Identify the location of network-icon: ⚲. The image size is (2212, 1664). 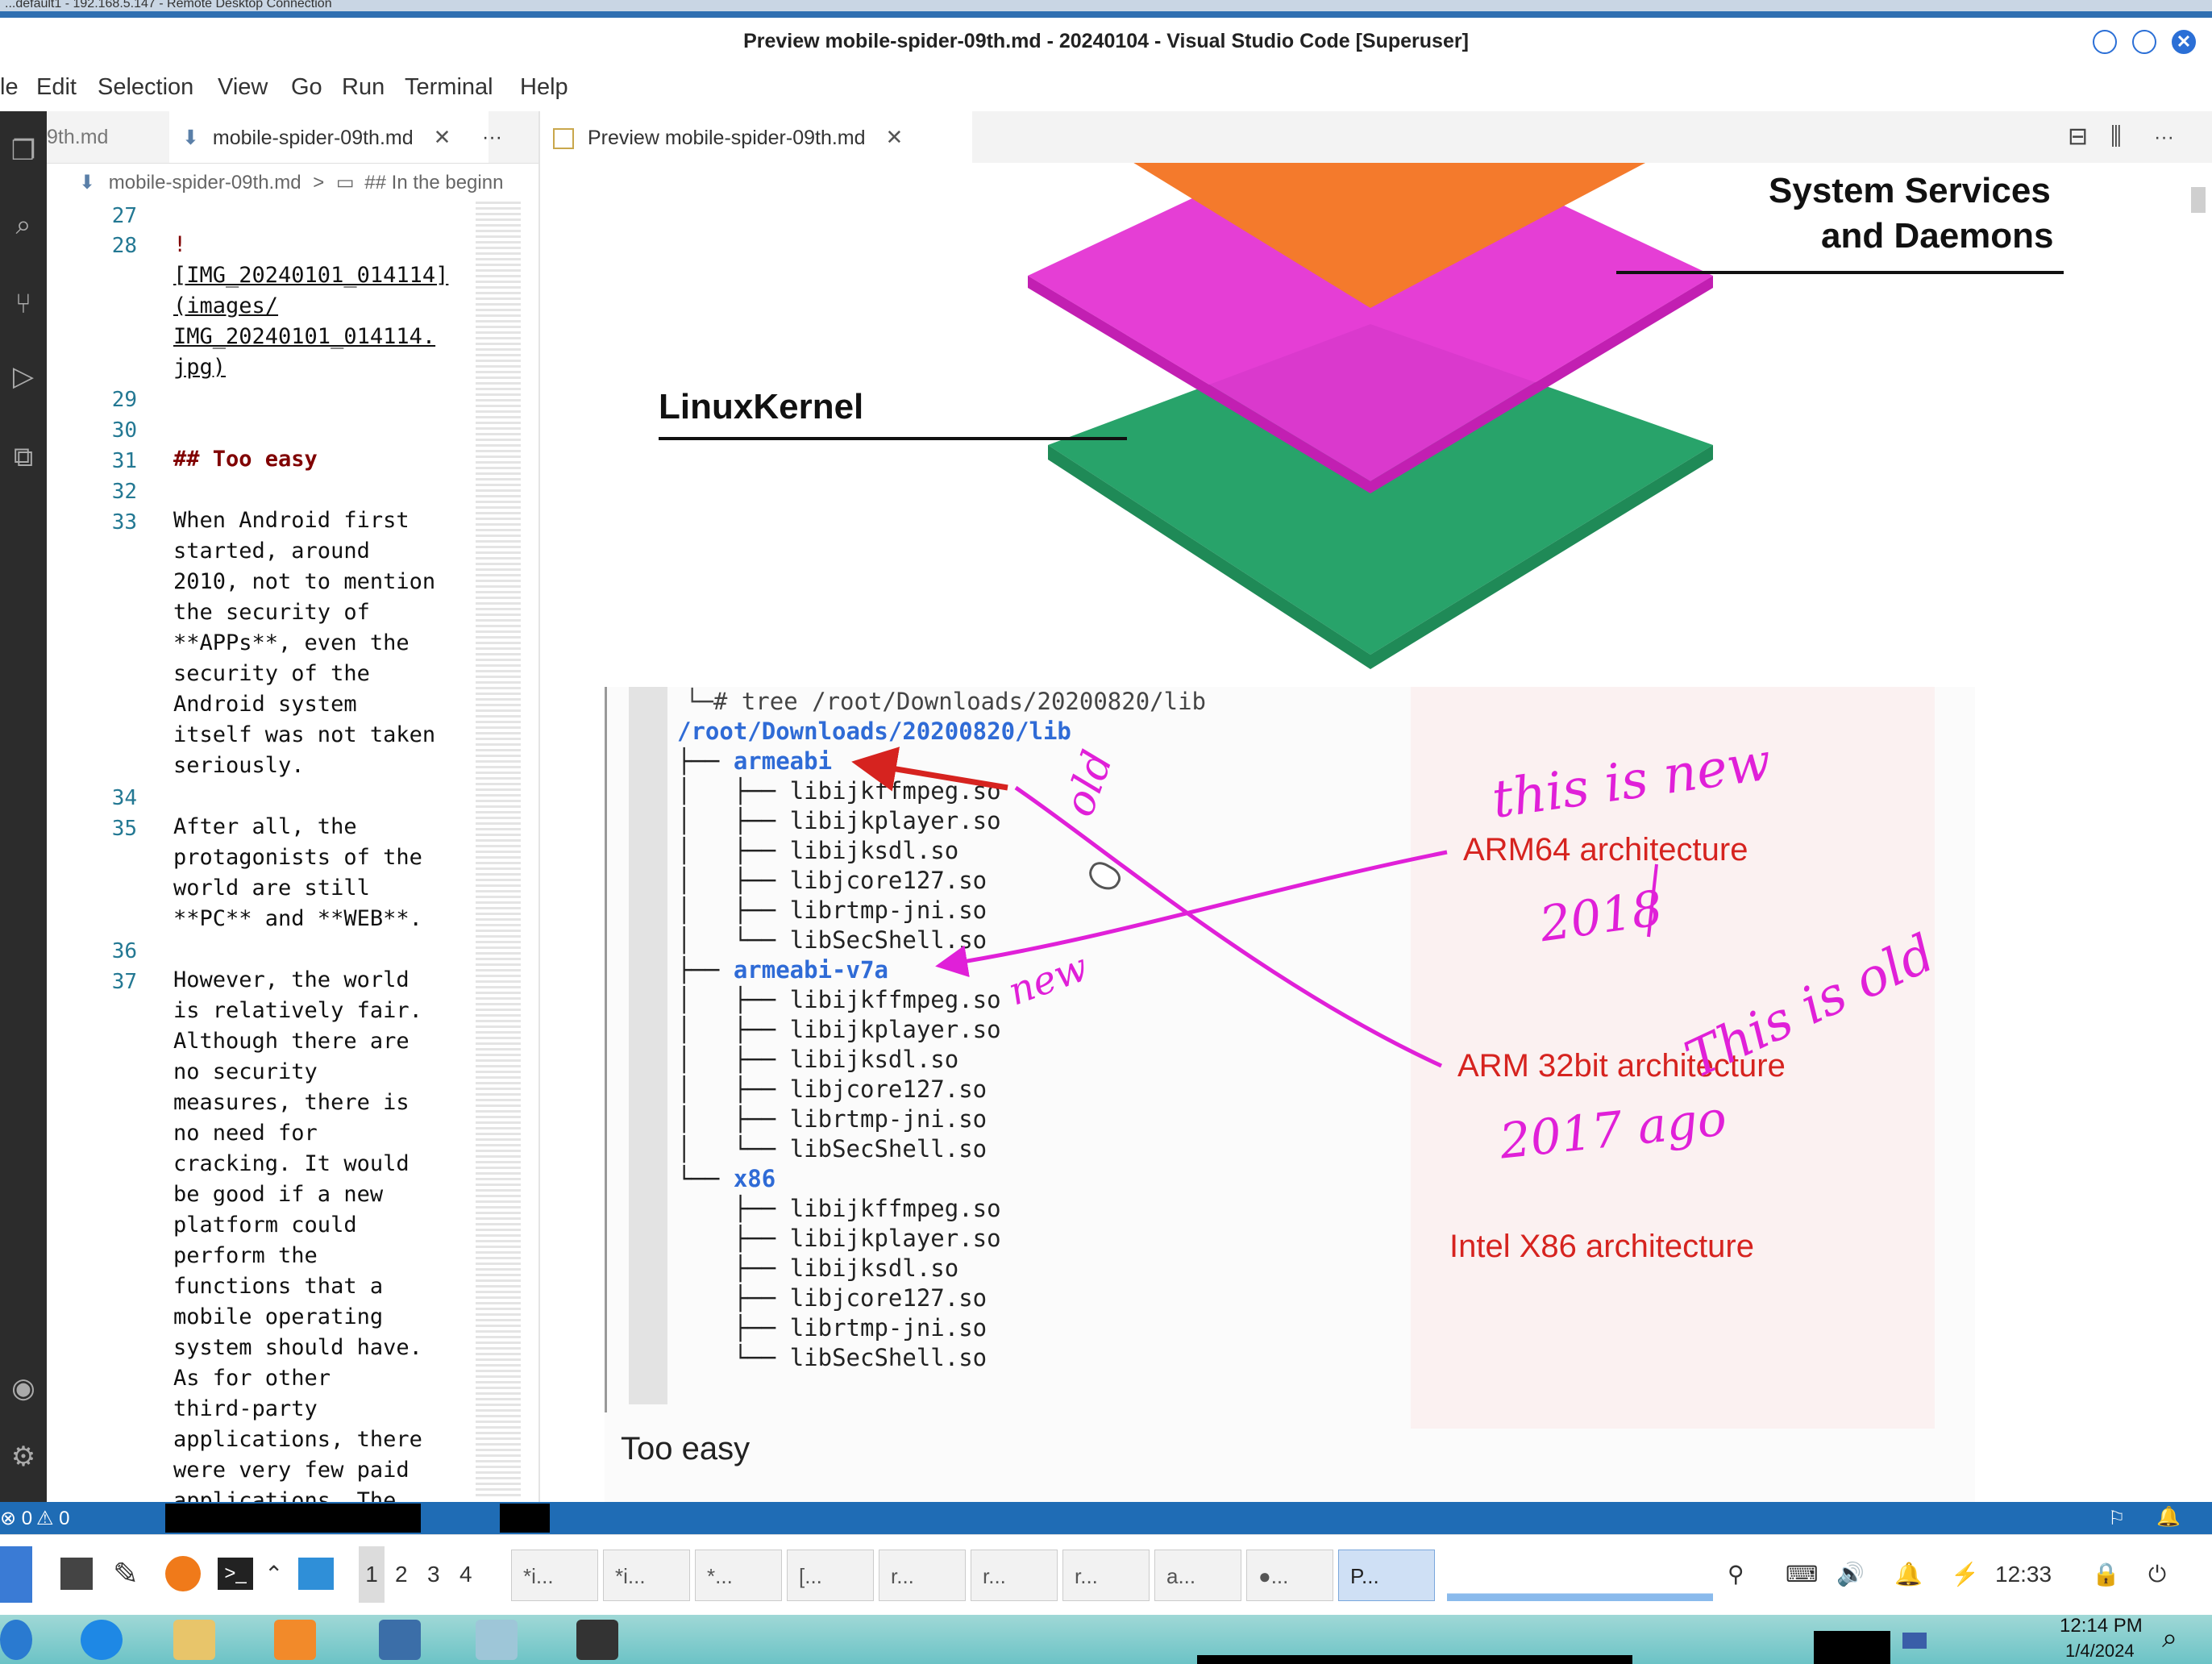
(1736, 1574).